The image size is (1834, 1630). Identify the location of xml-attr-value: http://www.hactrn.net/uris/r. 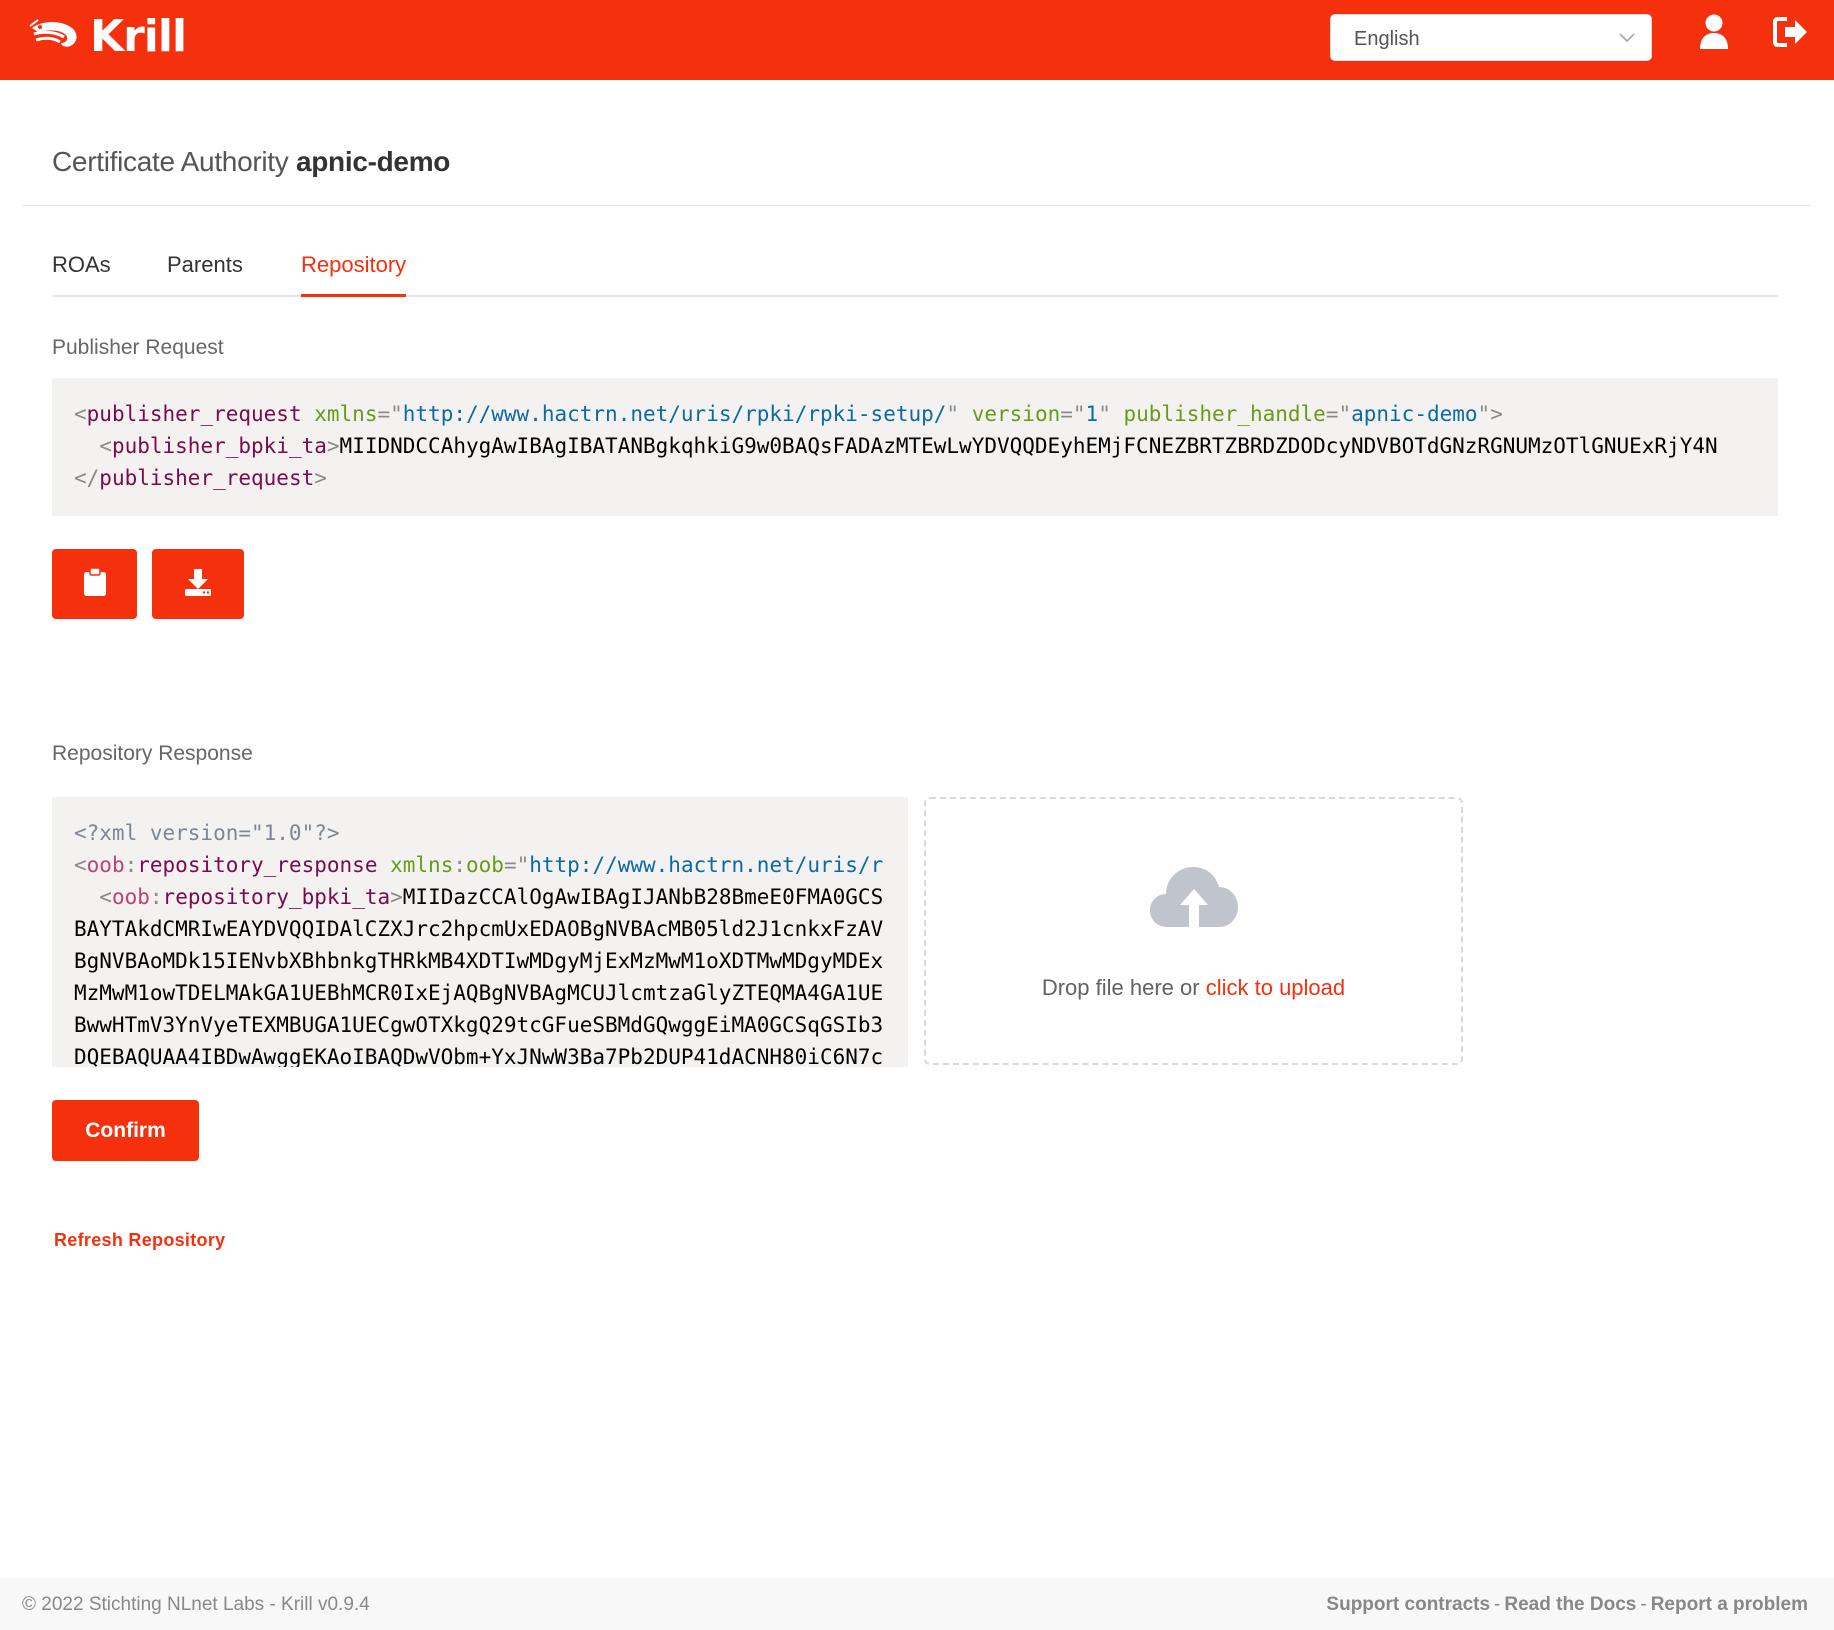
(706, 865).